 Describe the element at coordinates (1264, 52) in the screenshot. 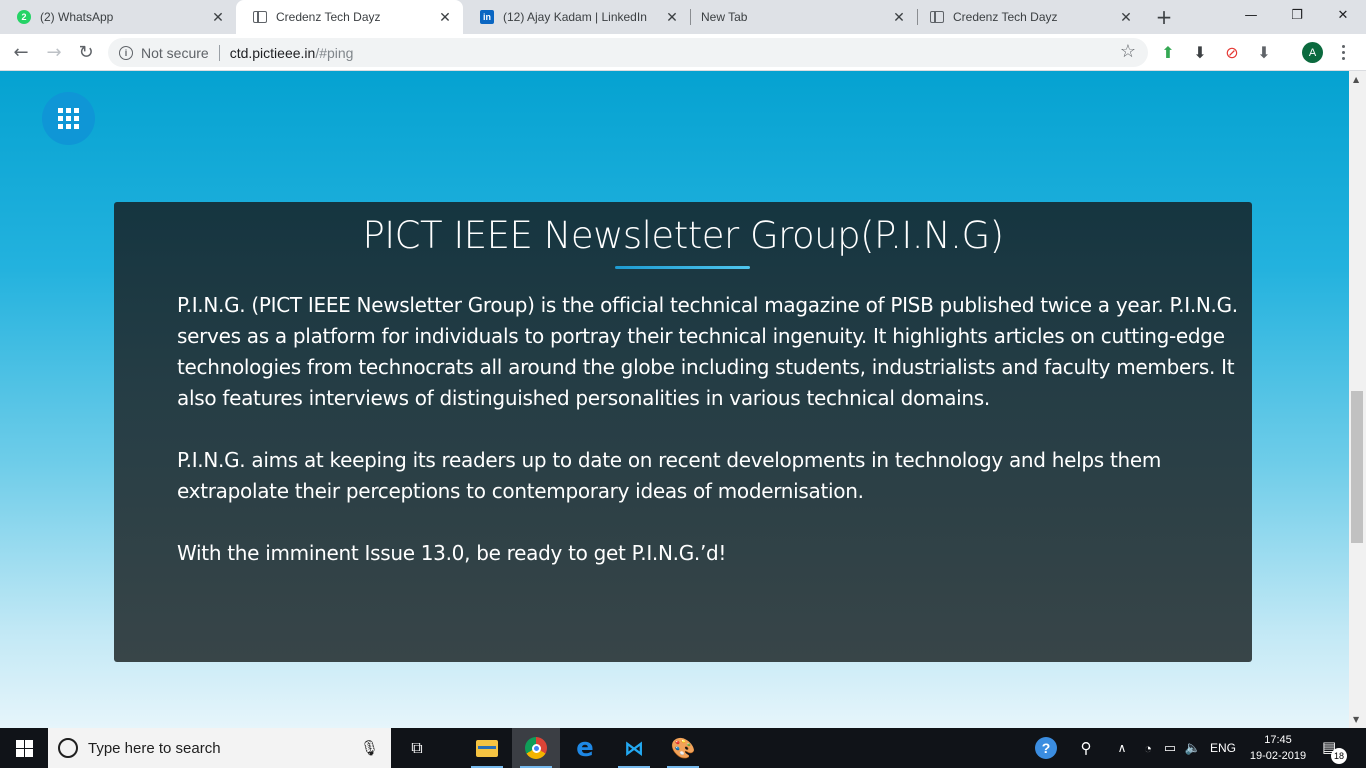

I see `download-manager-icon: ⬇` at that location.